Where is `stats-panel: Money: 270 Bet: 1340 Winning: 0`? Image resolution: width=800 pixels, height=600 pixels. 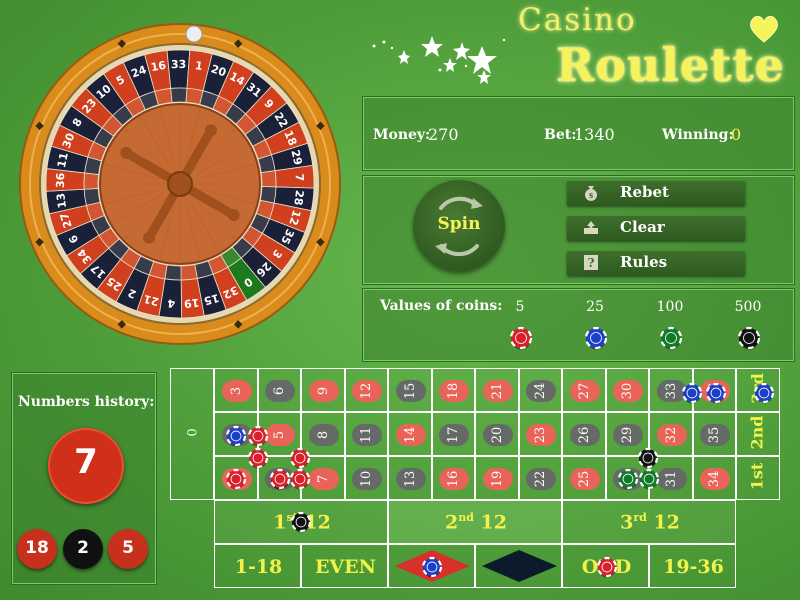 stats-panel: Money: 270 Bet: 1340 Winning: 0 is located at coordinates (578, 133).